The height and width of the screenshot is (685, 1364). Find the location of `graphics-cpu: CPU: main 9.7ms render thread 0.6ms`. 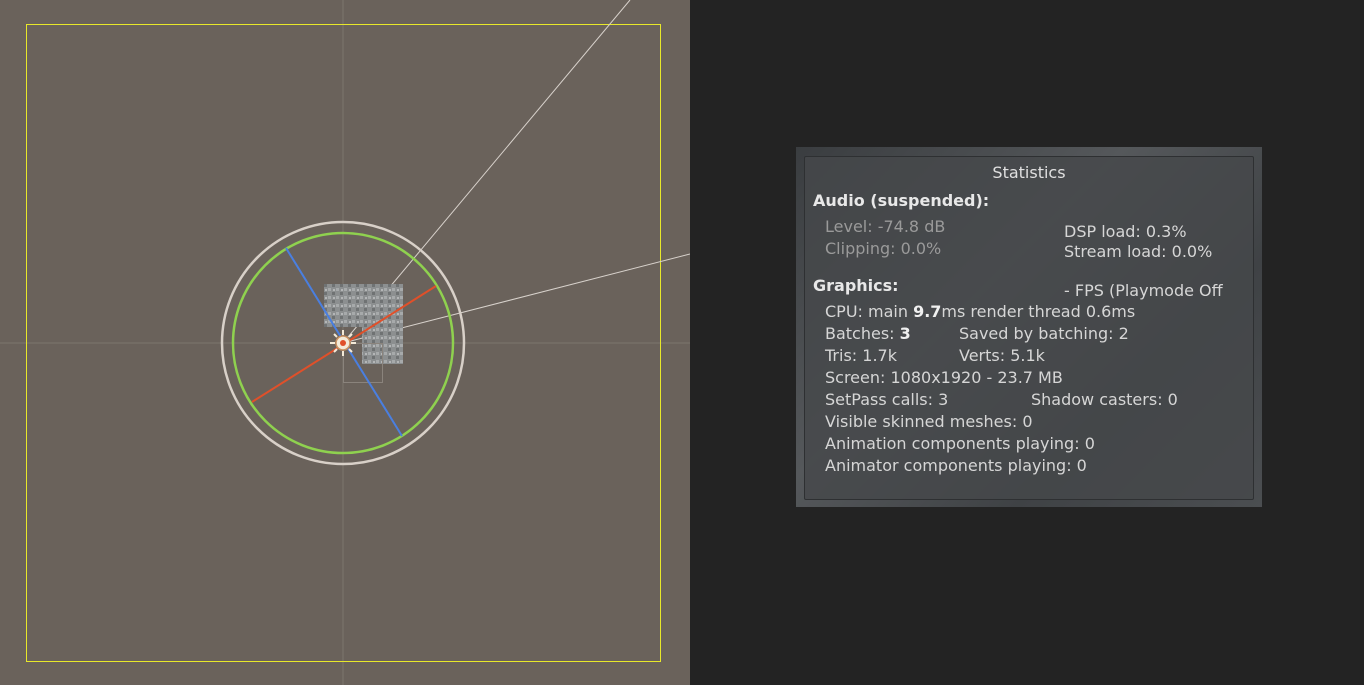

graphics-cpu: CPU: main 9.7ms render thread 0.6ms is located at coordinates (980, 312).